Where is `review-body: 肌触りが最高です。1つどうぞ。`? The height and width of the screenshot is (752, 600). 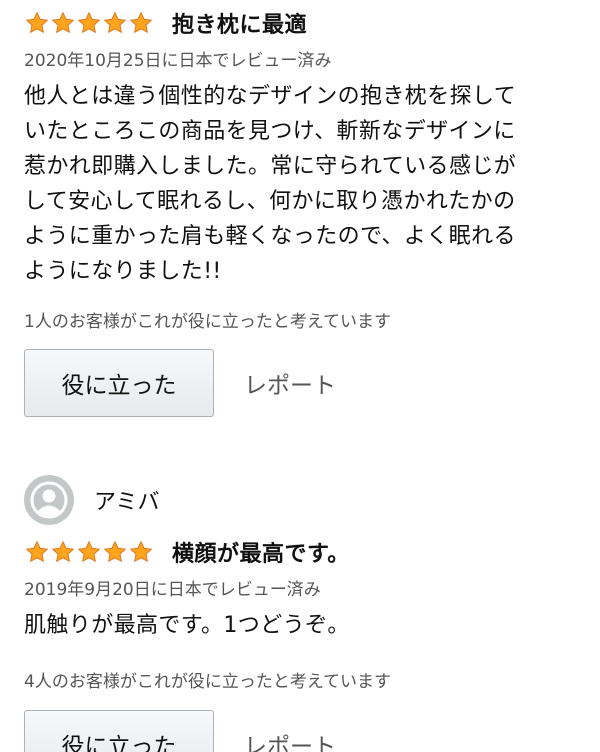
review-body: 肌触りが最高です。1つどうぞ。 is located at coordinates (304, 625).